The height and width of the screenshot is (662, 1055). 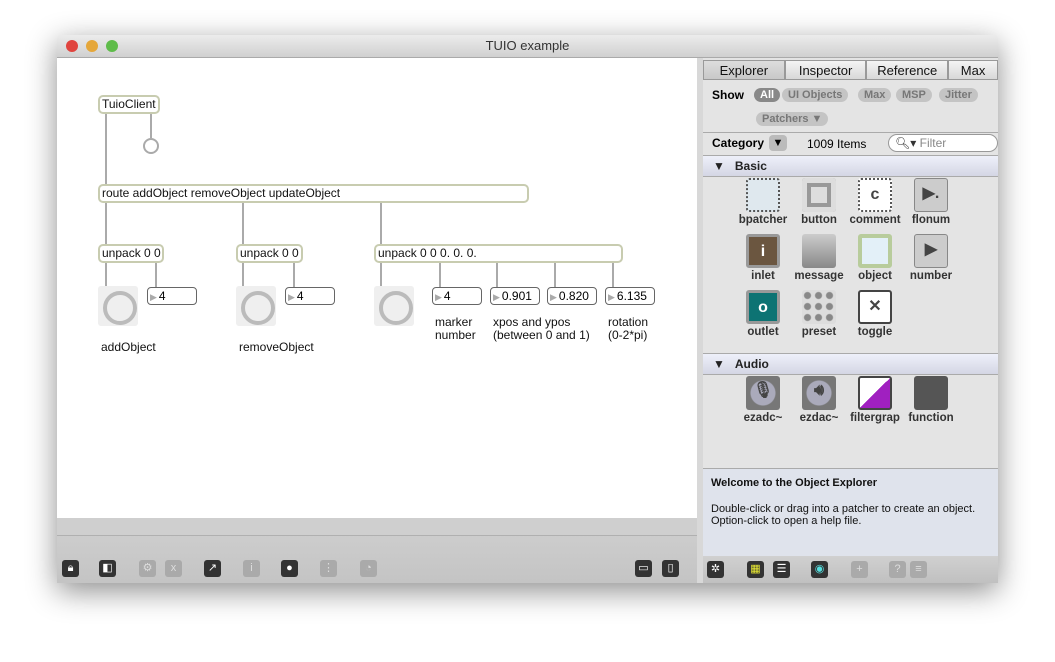 I want to click on explorer-item-number: ▶ number, so click(x=931, y=258).